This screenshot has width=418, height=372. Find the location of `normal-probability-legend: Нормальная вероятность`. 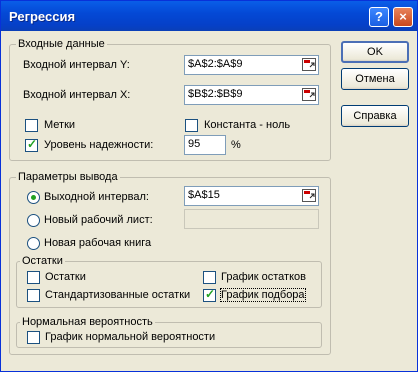

normal-probability-legend: Нормальная вероятность is located at coordinates (87, 322).